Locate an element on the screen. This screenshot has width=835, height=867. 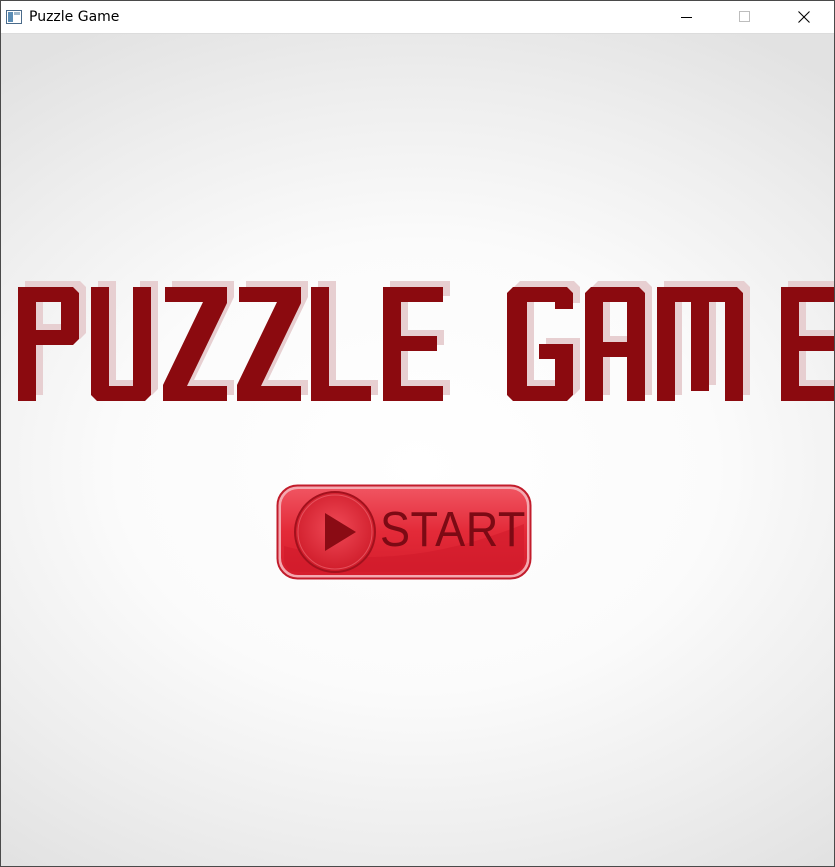
game-title is located at coordinates (426, 341).